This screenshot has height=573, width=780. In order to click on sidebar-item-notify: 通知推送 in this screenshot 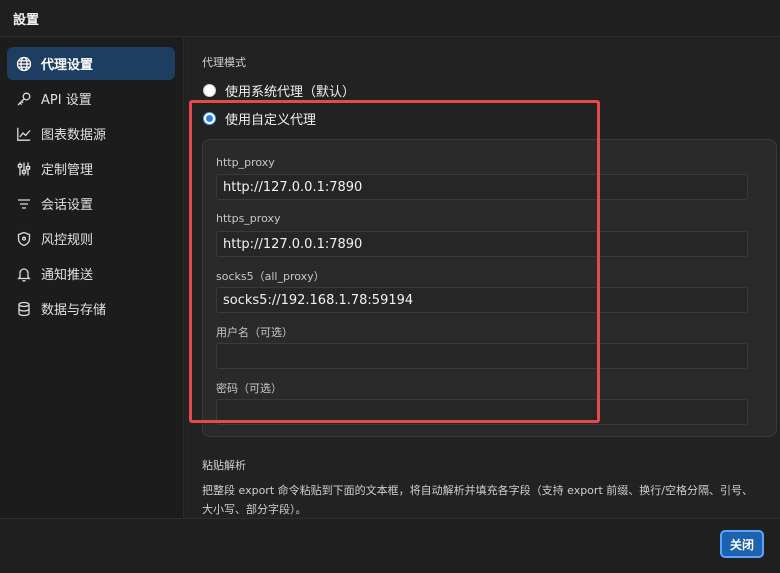, I will do `click(91, 273)`.